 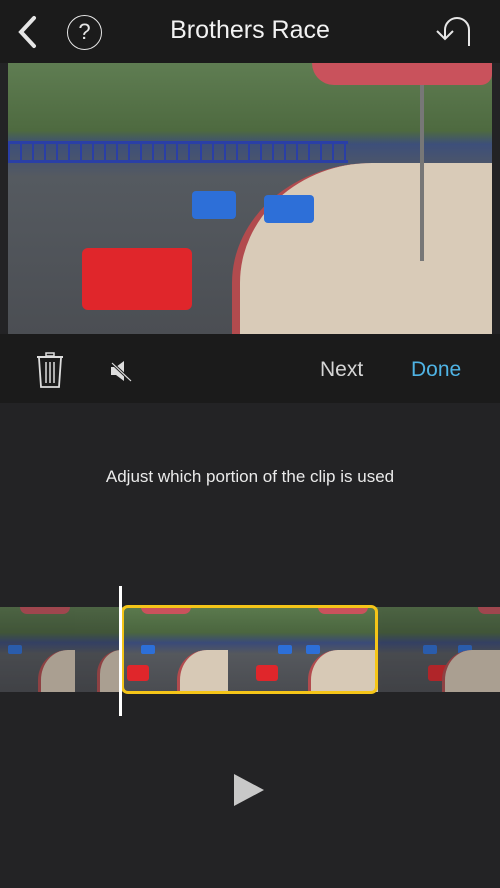 I want to click on umbrella-pole, so click(x=422, y=171).